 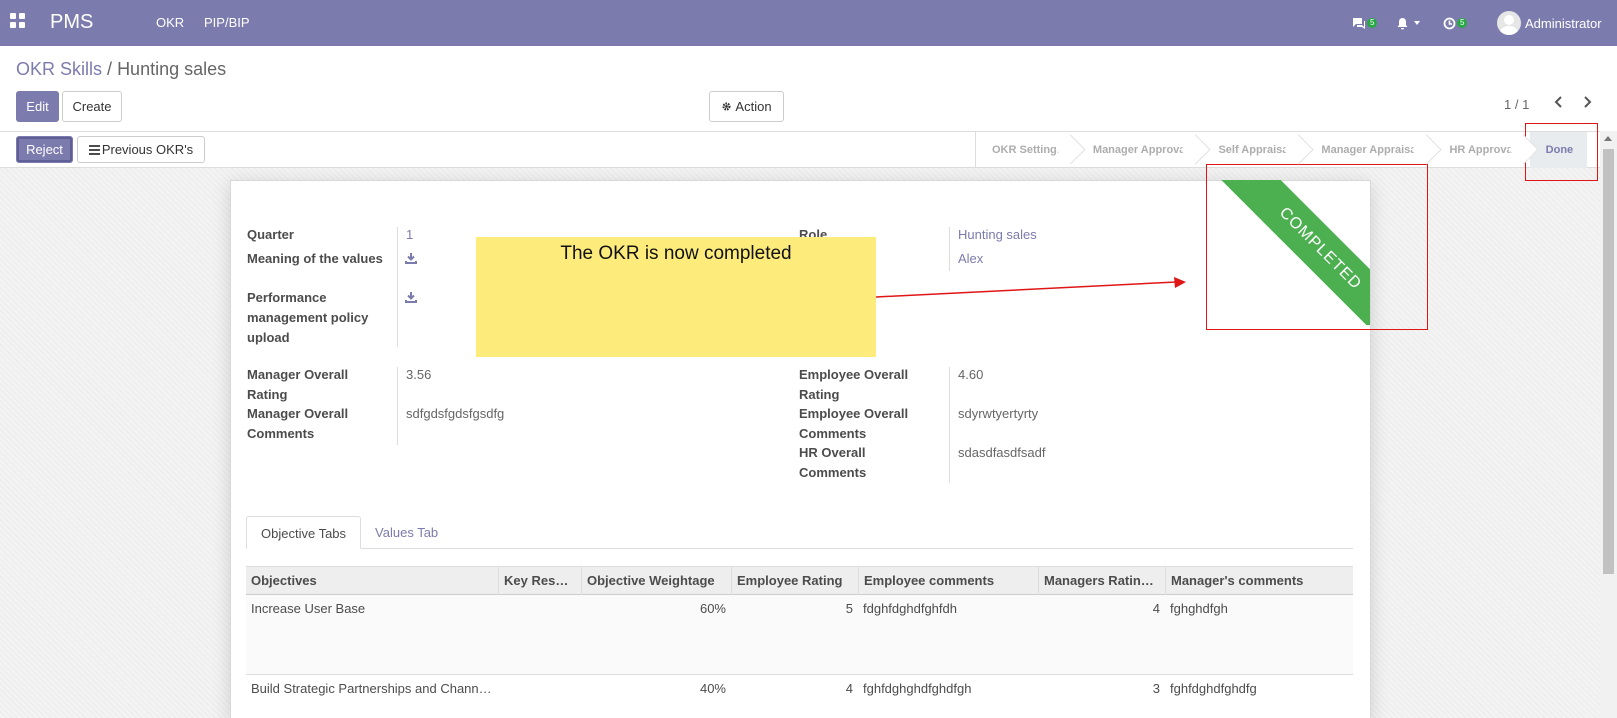 What do you see at coordinates (1587, 102) in the screenshot?
I see `chevron-right-icon` at bounding box center [1587, 102].